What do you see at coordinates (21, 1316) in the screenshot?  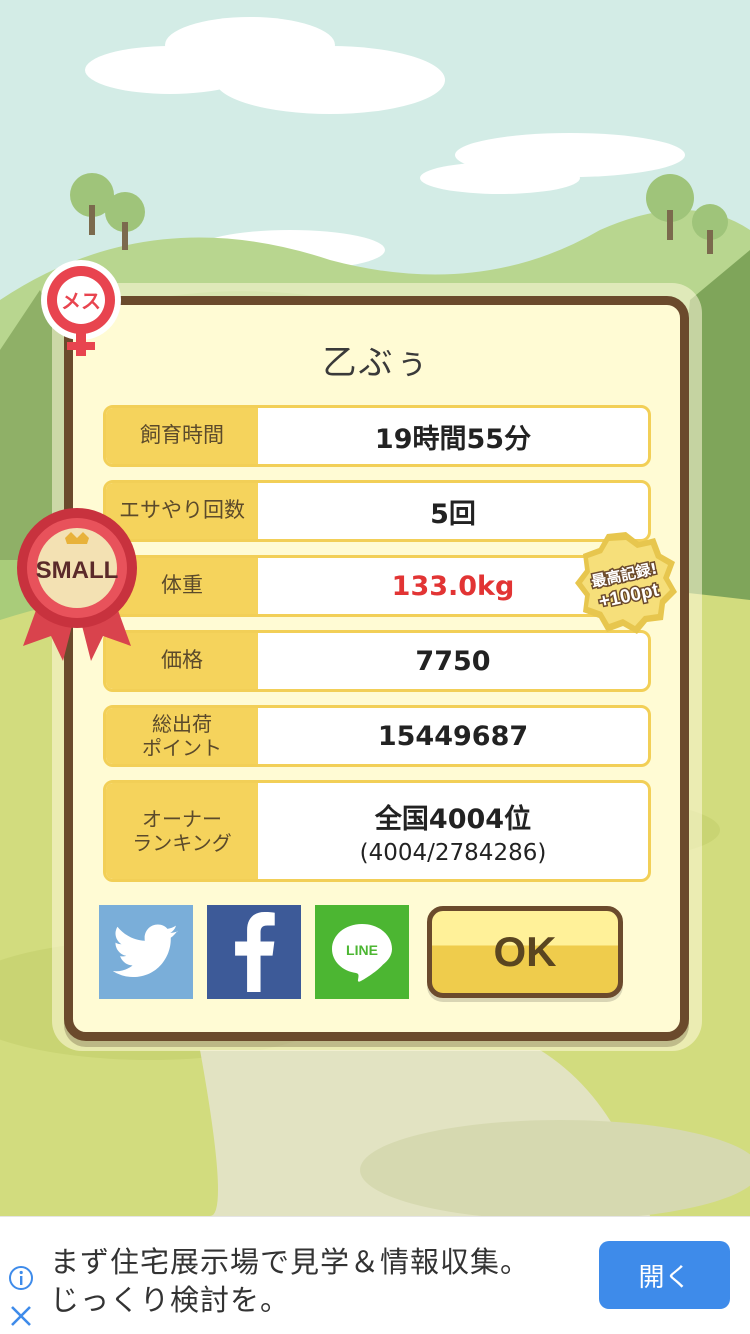 I see `close-icon` at bounding box center [21, 1316].